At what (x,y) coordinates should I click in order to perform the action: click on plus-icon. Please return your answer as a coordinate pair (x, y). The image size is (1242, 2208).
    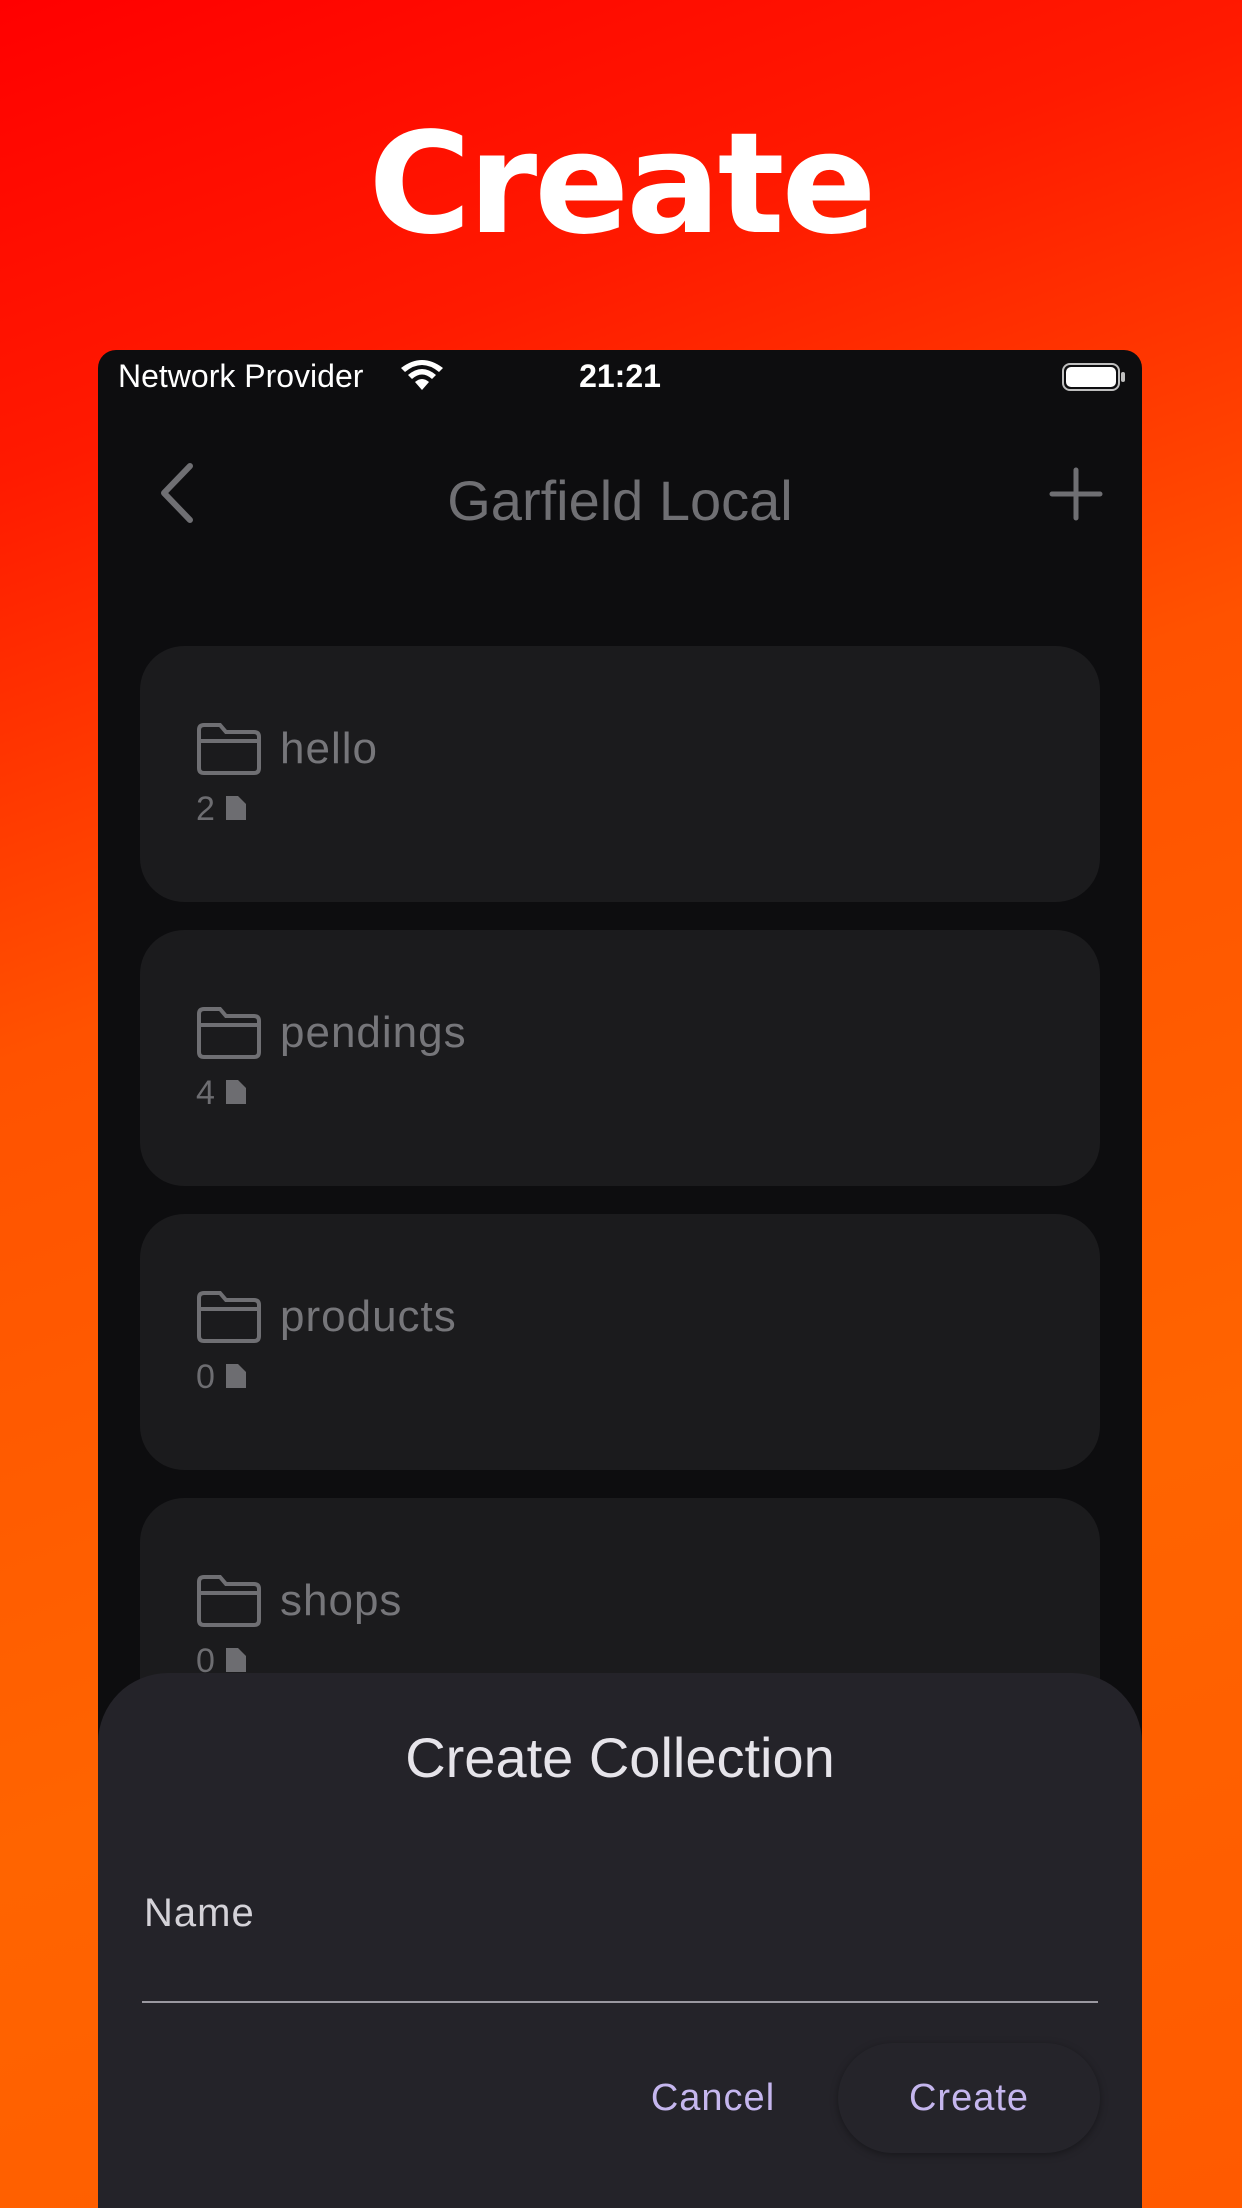
    Looking at the image, I should click on (1076, 494).